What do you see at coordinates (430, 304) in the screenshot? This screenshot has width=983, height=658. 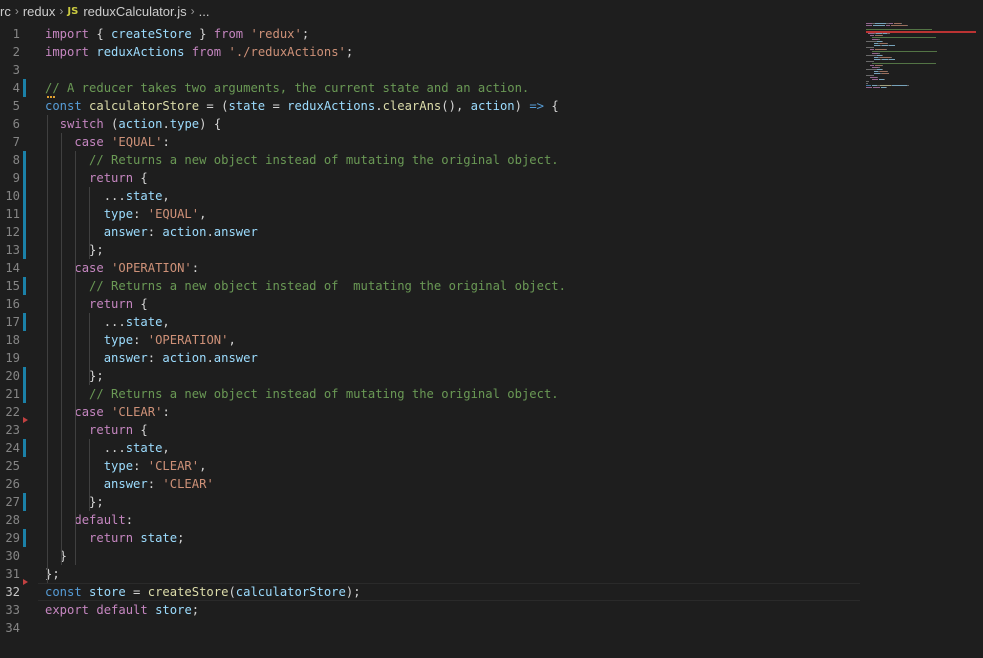 I see `code-line: 16 return {` at bounding box center [430, 304].